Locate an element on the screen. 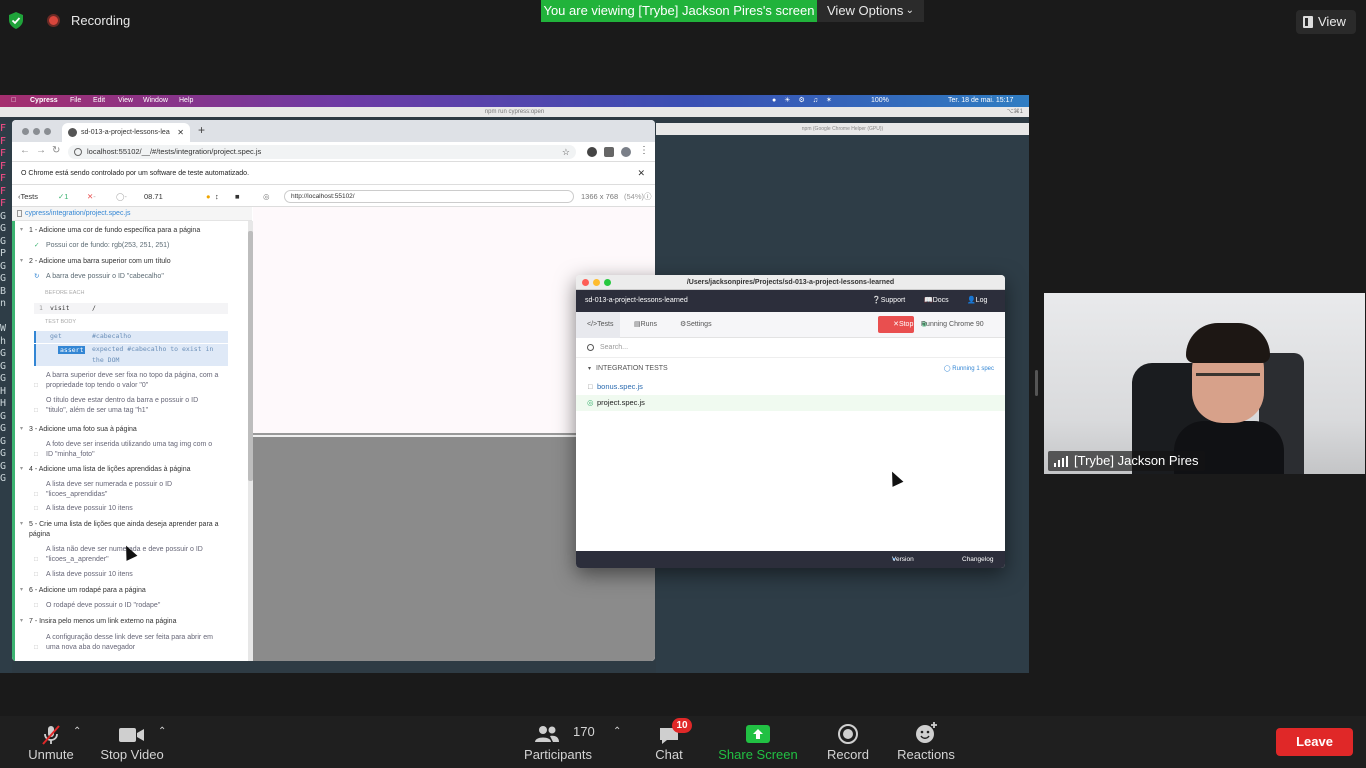 The height and width of the screenshot is (768, 1366). spec-row-project: ◎ project.spec.js is located at coordinates (790, 403).